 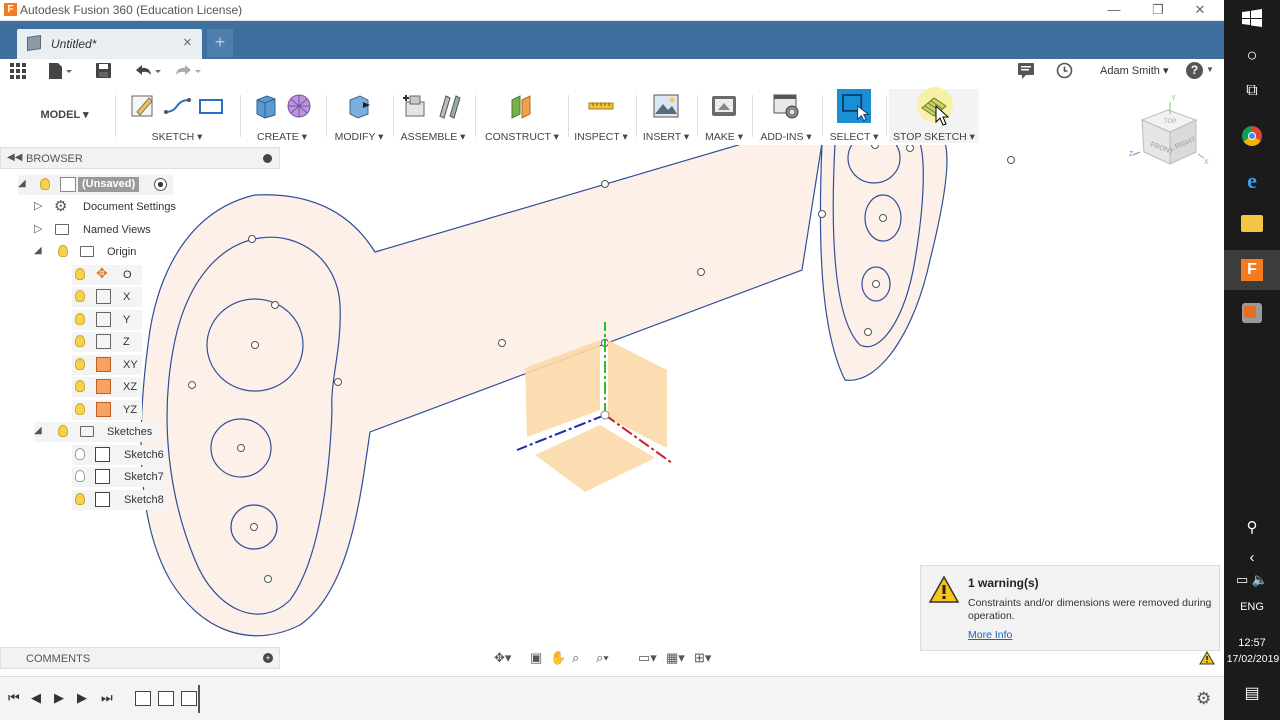 What do you see at coordinates (104, 252) in the screenshot?
I see `browser-item-origin: ◢ Origin` at bounding box center [104, 252].